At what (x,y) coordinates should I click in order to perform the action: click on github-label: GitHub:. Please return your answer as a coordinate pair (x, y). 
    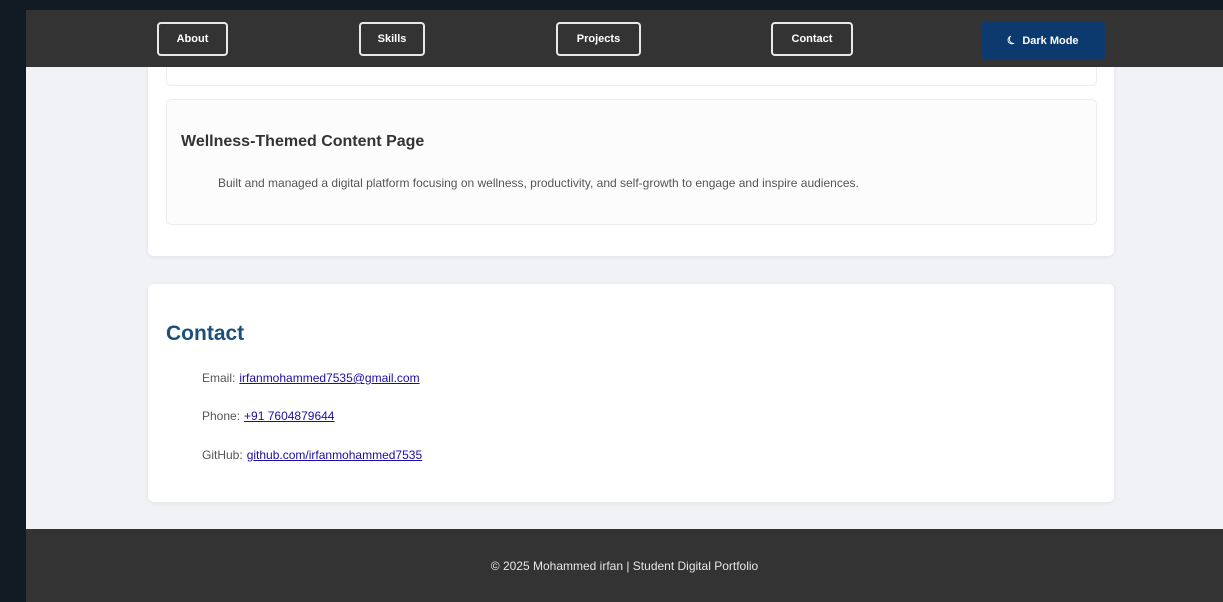
    Looking at the image, I should click on (222, 455).